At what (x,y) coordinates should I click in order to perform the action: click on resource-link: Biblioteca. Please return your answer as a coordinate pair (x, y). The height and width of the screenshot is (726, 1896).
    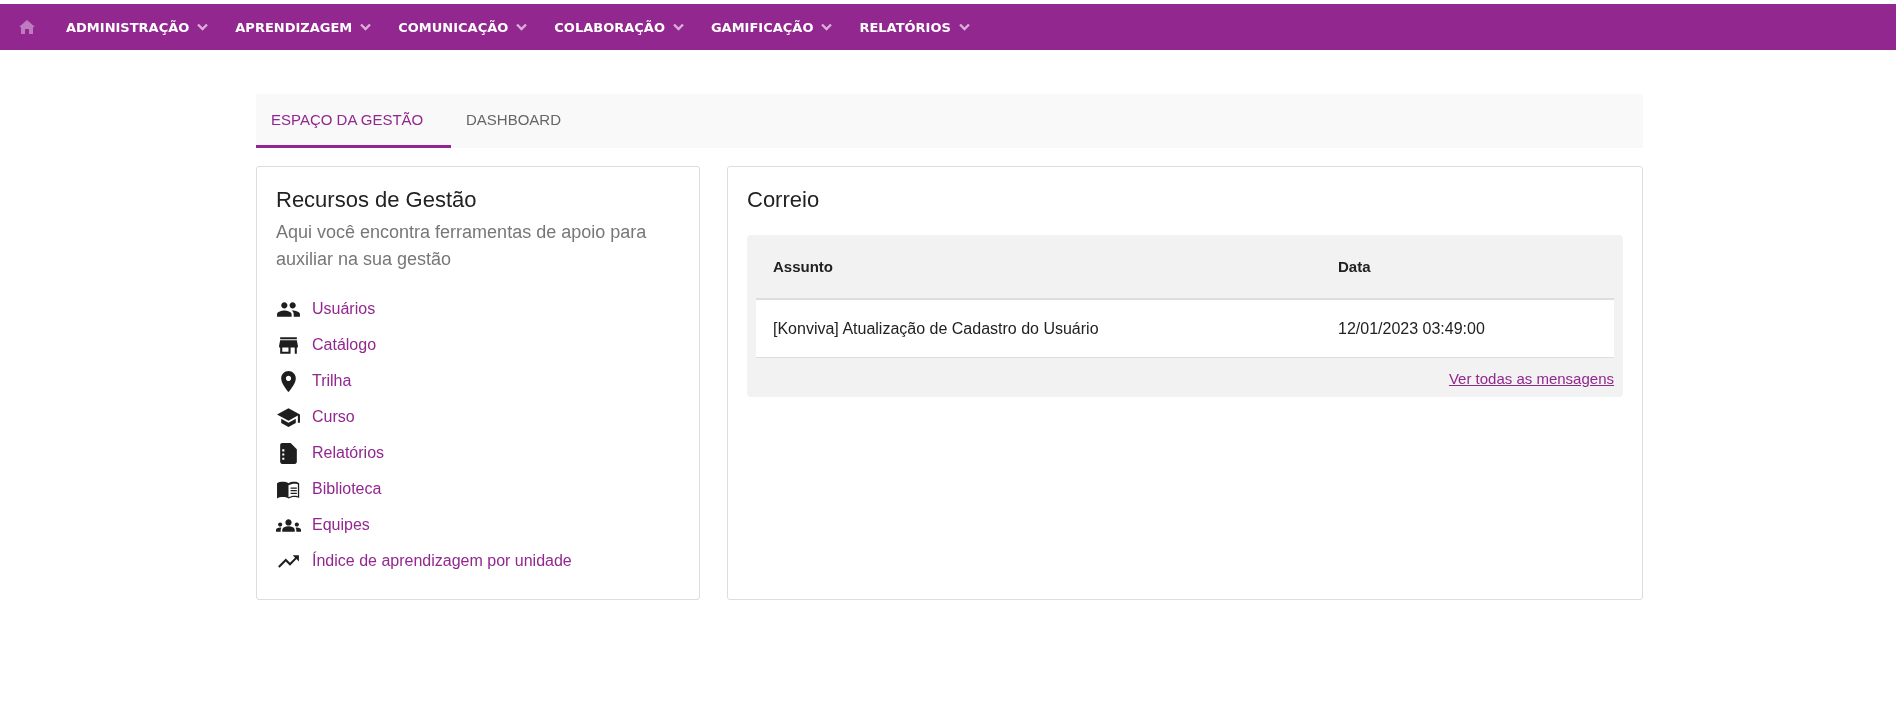
    Looking at the image, I should click on (347, 489).